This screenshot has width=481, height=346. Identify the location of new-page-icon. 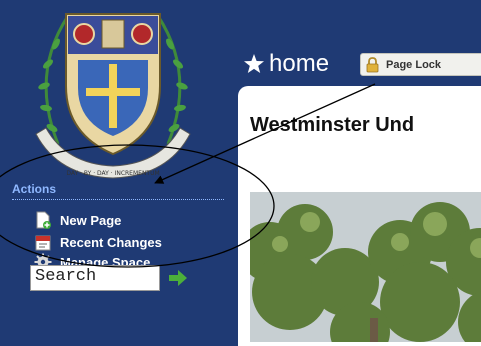
(43, 220).